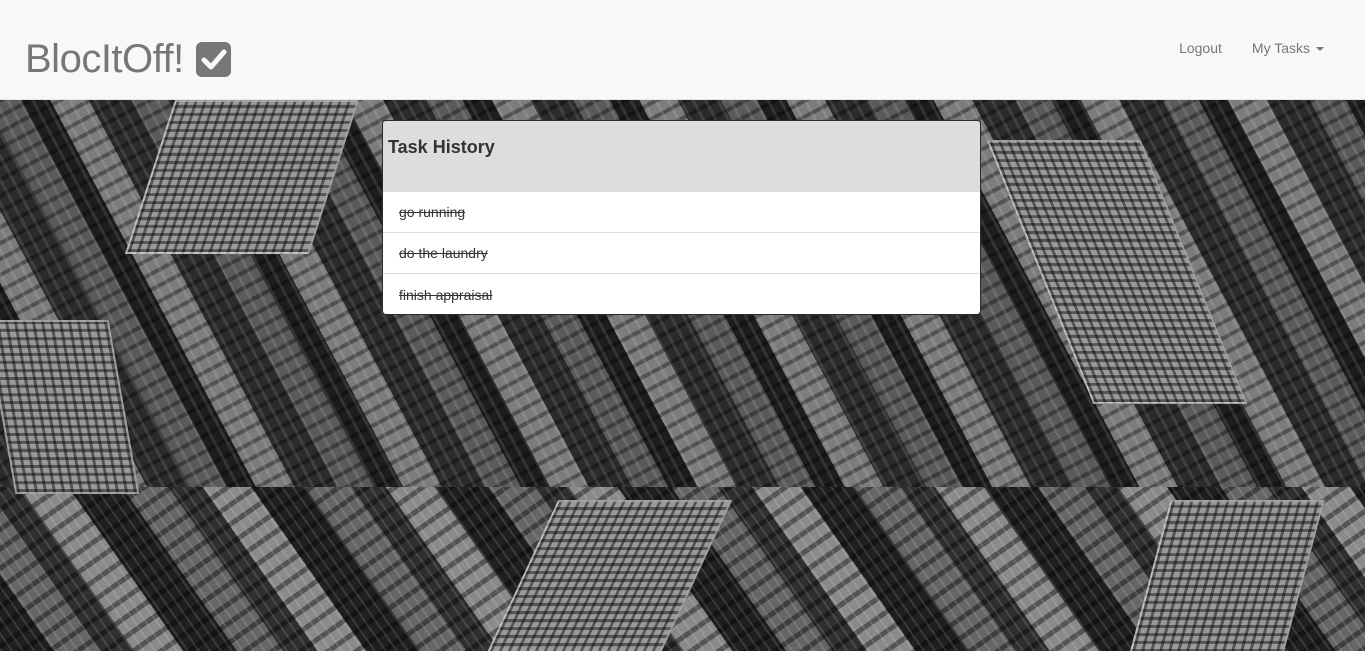 Image resolution: width=1365 pixels, height=651 pixels. Describe the element at coordinates (446, 294) in the screenshot. I see `task-label: finish appraisal` at that location.